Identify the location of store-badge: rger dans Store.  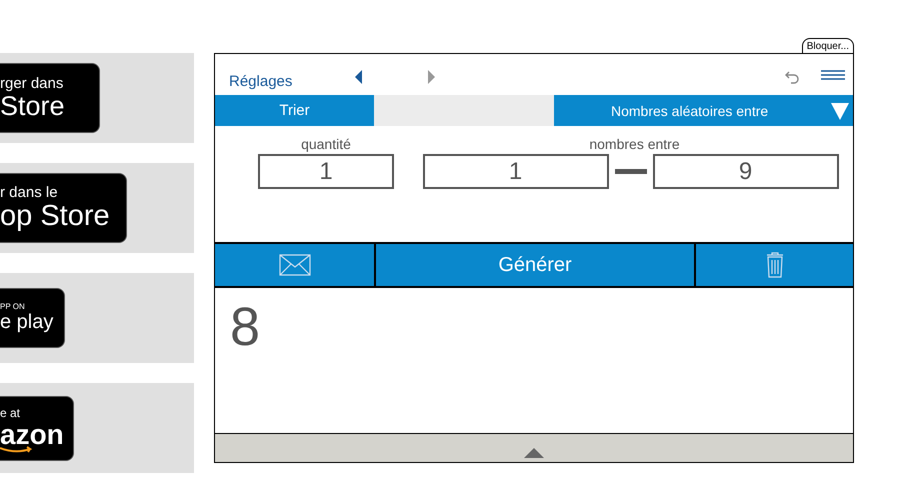
(50, 98).